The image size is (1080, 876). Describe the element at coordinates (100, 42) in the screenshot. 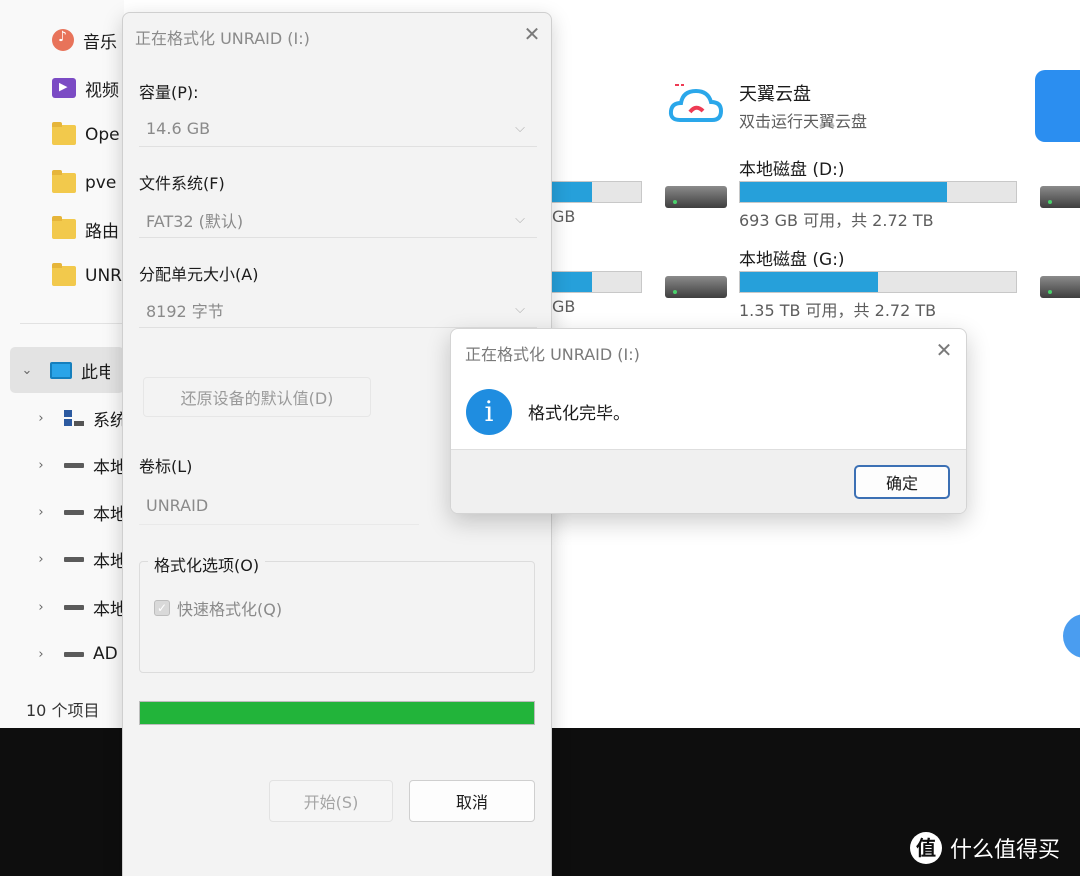

I see `nav-item-label: 音乐` at that location.